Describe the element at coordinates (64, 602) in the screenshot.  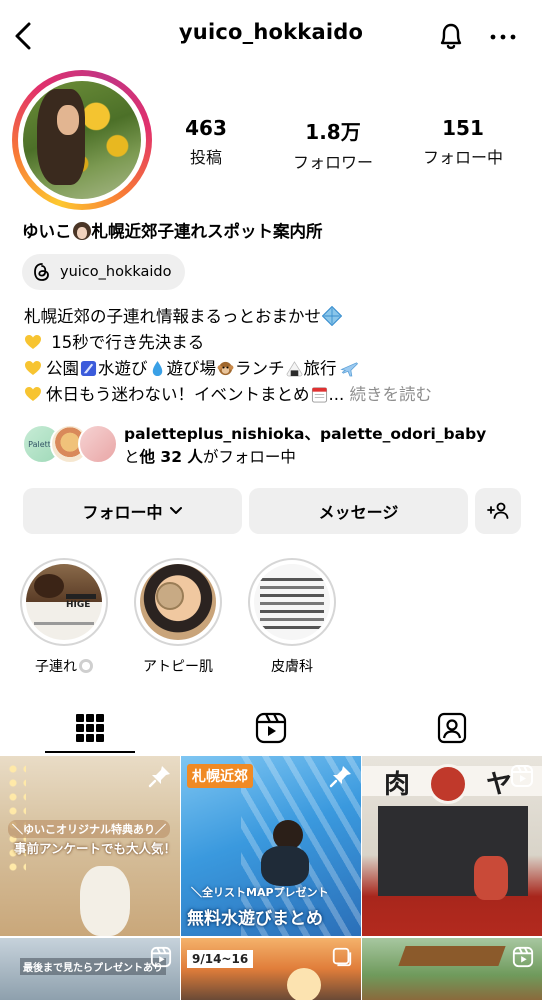
I see `highlight-kids-cover: HIGE` at that location.